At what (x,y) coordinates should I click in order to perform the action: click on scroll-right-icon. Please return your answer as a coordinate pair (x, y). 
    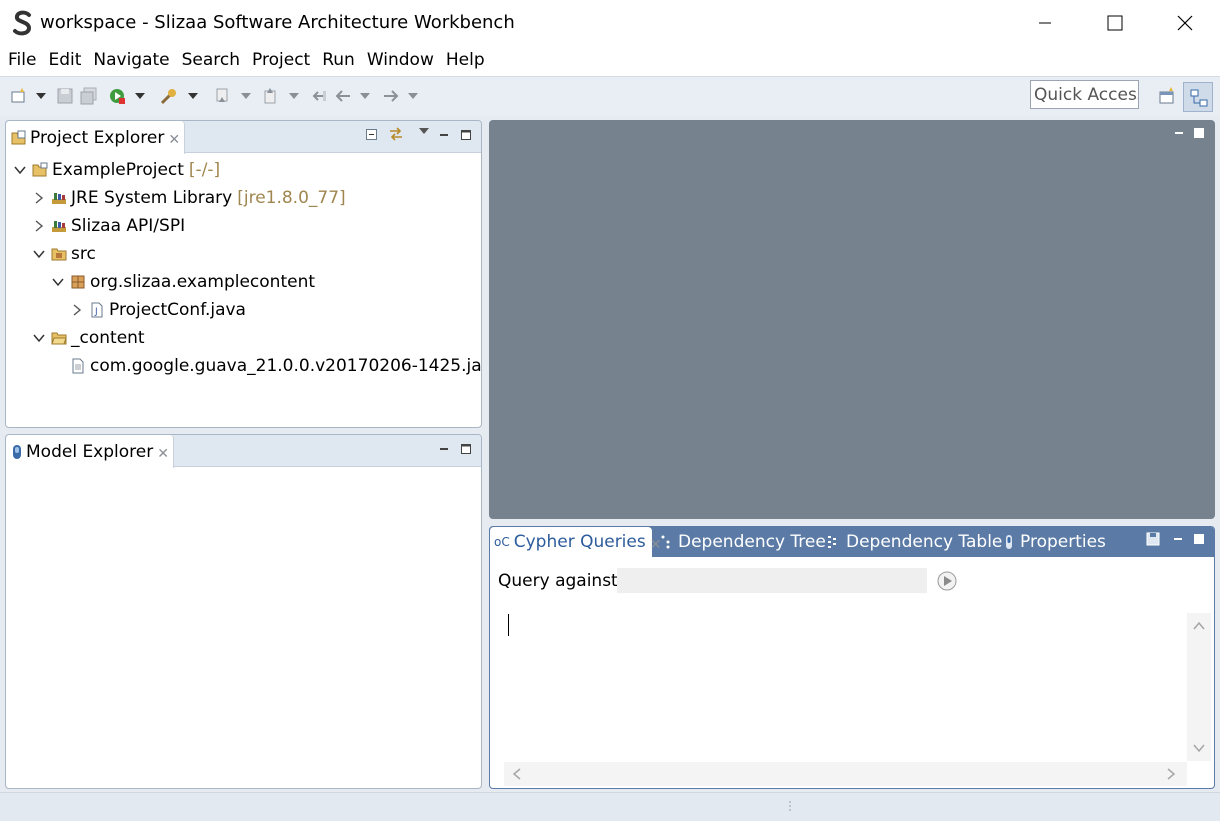
    Looking at the image, I should click on (1171, 774).